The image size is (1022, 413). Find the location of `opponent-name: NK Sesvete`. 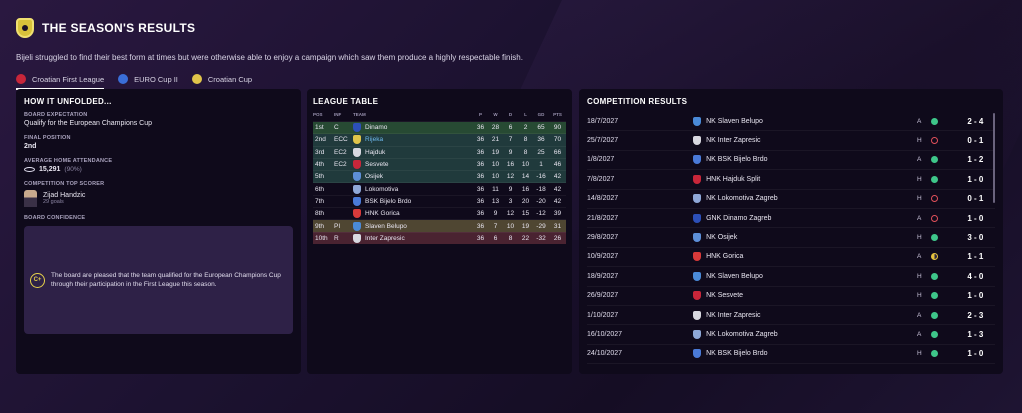

opponent-name: NK Sesvete is located at coordinates (724, 295).